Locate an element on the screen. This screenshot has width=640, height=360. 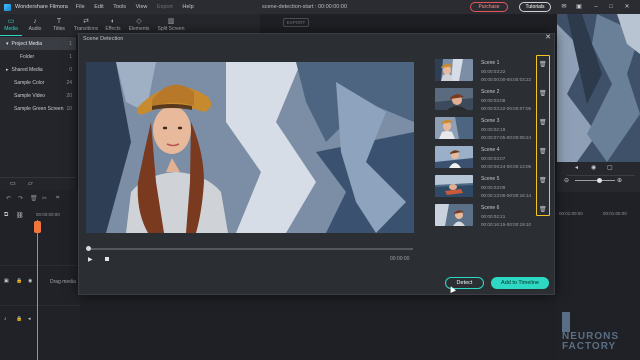
player-controls: ◂ ◉ ▢ ⊖ ⊕ is located at coordinates (598, 177).